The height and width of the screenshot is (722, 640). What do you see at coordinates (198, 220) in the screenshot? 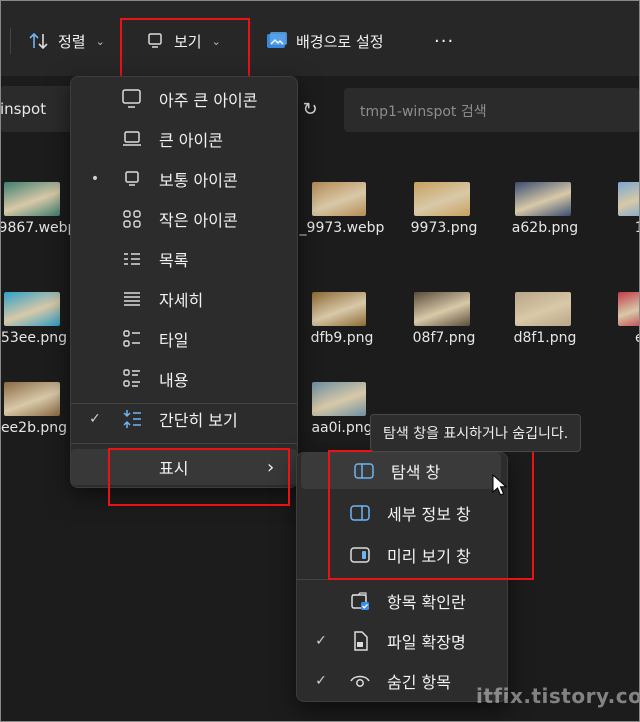
I see `menu-item-label: 작은 아이콘` at bounding box center [198, 220].